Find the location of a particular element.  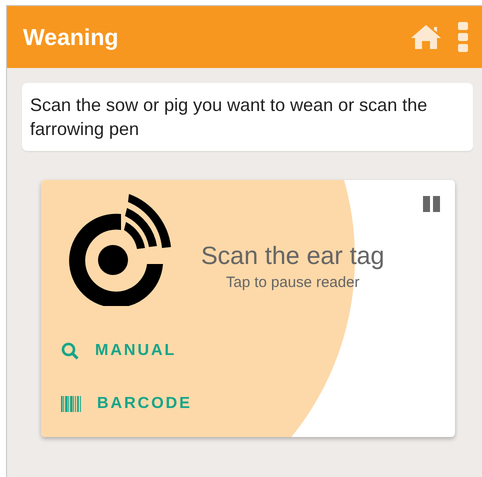

instruction-text: Scan the sow or pig you want to wean or scan the farrowing pen is located at coordinates (247, 117).